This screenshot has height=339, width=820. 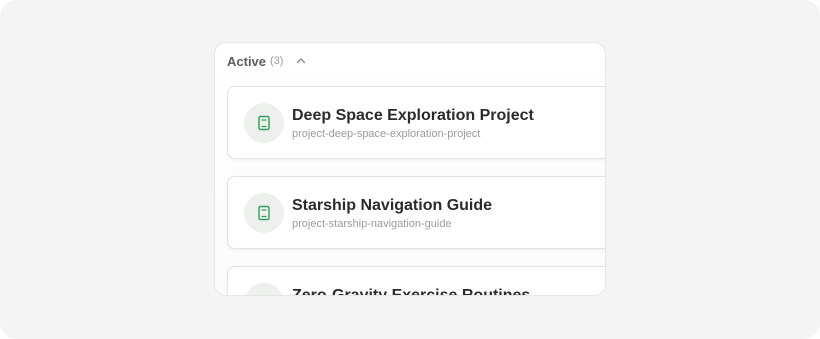 I want to click on project-slug: project-starship-navigation-guide, so click(x=372, y=224).